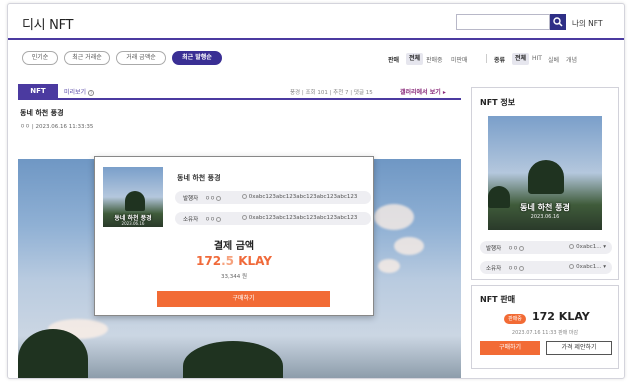  Describe the element at coordinates (91, 92) in the screenshot. I see `help-icon: ?` at that location.